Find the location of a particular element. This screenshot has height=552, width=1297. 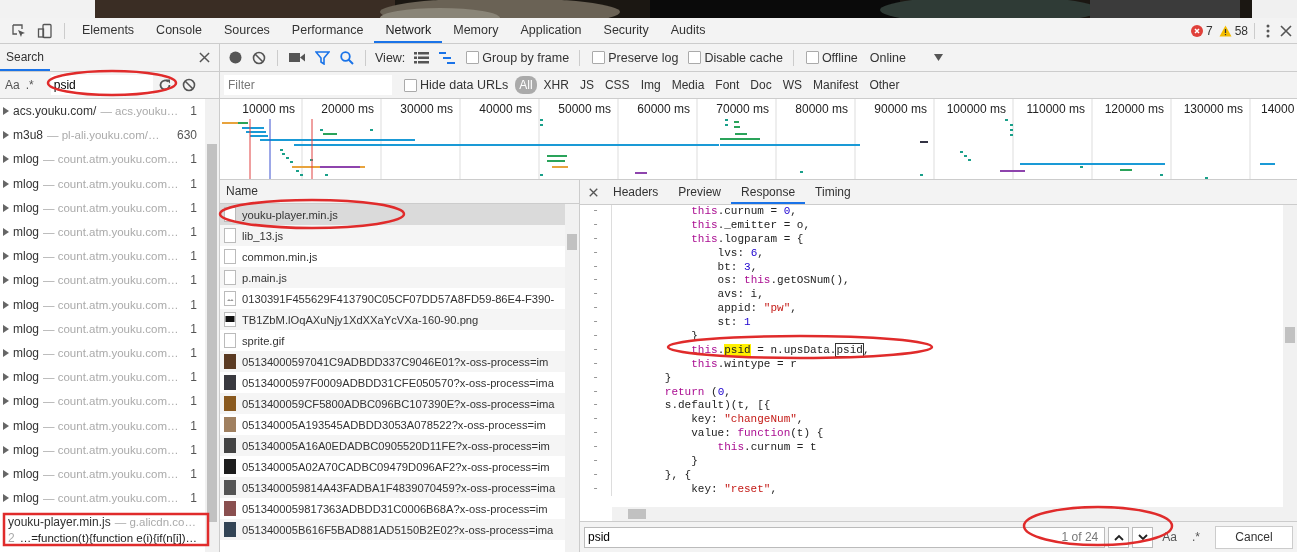

request-name: 051340005A02A70CADBC09479D096AF2?x-oss-process=im is located at coordinates (396, 466).